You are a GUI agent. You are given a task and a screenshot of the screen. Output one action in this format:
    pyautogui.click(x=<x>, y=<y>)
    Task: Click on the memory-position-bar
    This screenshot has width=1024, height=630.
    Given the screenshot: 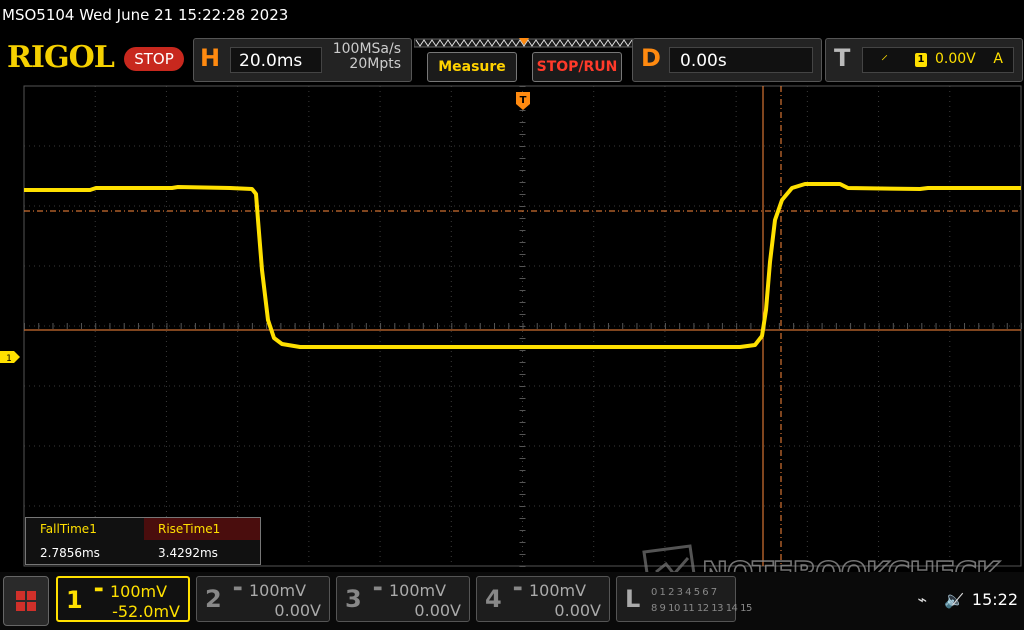 What is the action you would take?
    pyautogui.click(x=524, y=43)
    